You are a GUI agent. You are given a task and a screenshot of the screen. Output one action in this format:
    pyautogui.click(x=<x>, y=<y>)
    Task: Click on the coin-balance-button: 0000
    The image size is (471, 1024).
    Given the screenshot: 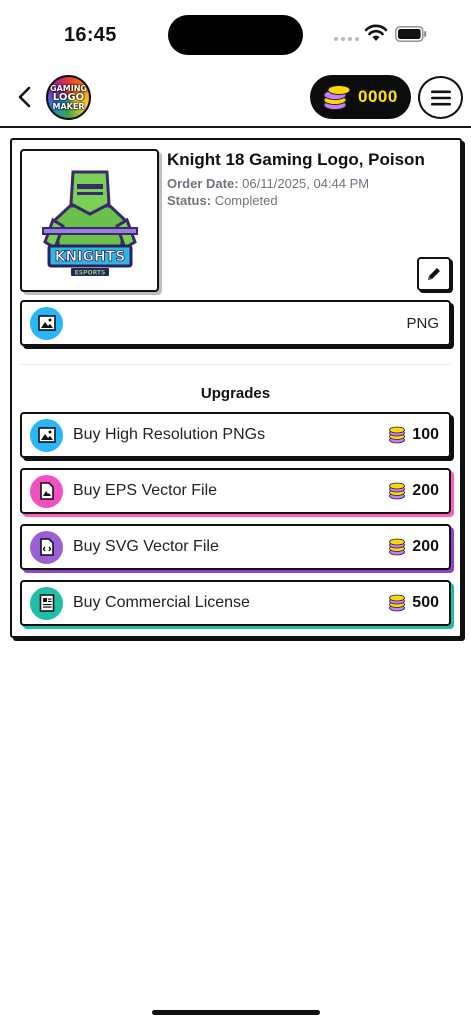 What is the action you would take?
    pyautogui.click(x=360, y=97)
    